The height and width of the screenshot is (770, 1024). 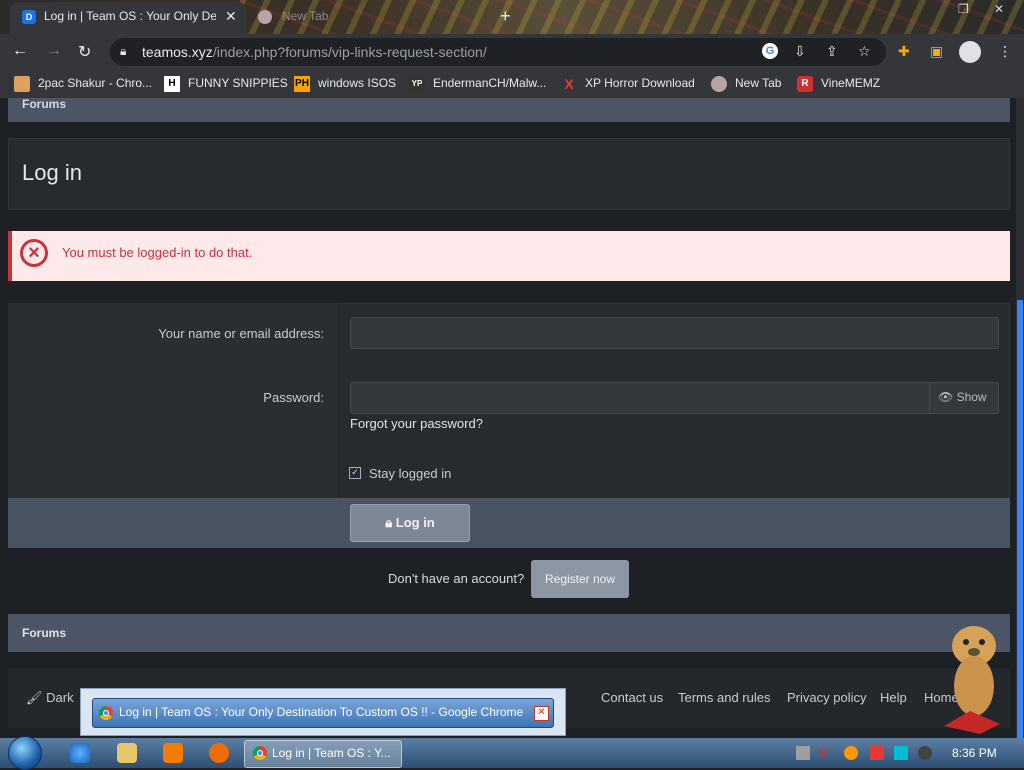 What do you see at coordinates (569, 84) in the screenshot?
I see `bookmark-x-icon: X` at bounding box center [569, 84].